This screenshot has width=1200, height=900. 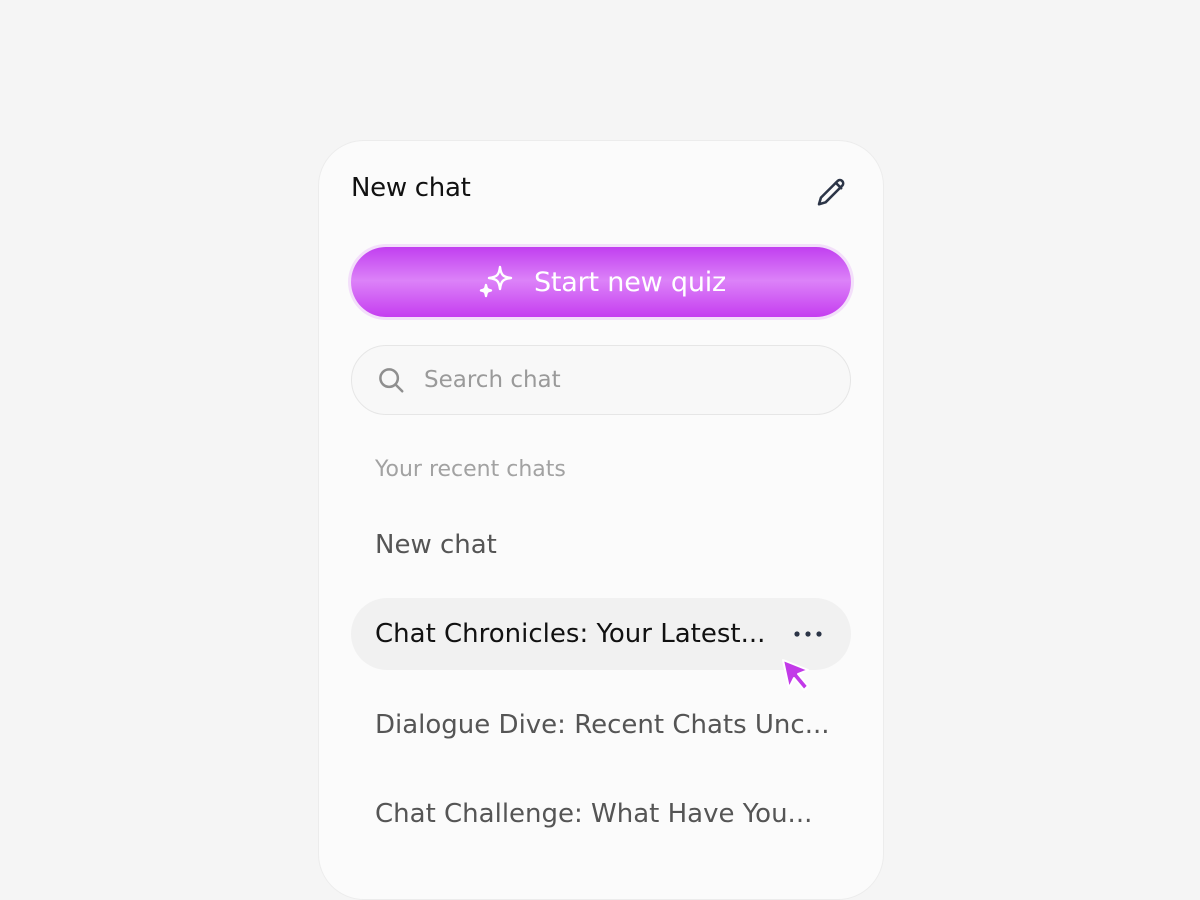 I want to click on chat-item-new-chat: New chat, so click(x=601, y=545).